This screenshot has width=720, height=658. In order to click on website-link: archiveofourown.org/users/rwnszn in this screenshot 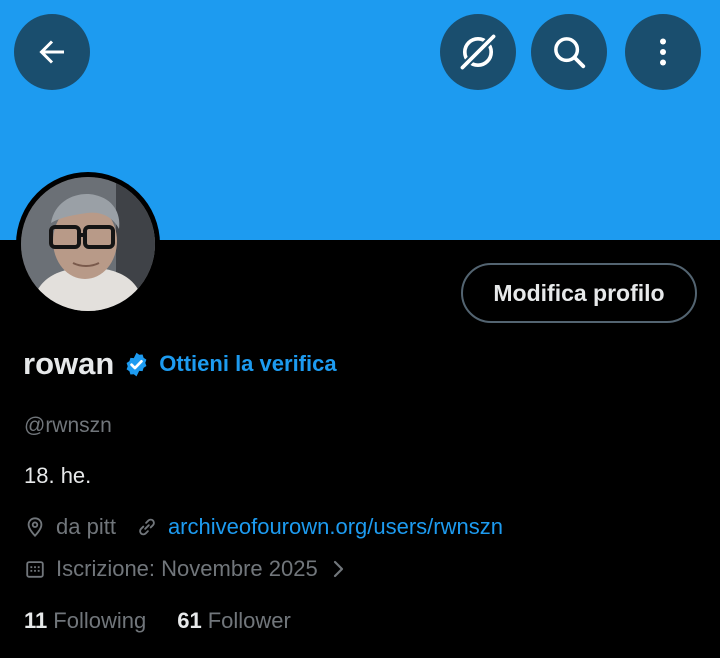, I will do `click(335, 527)`.